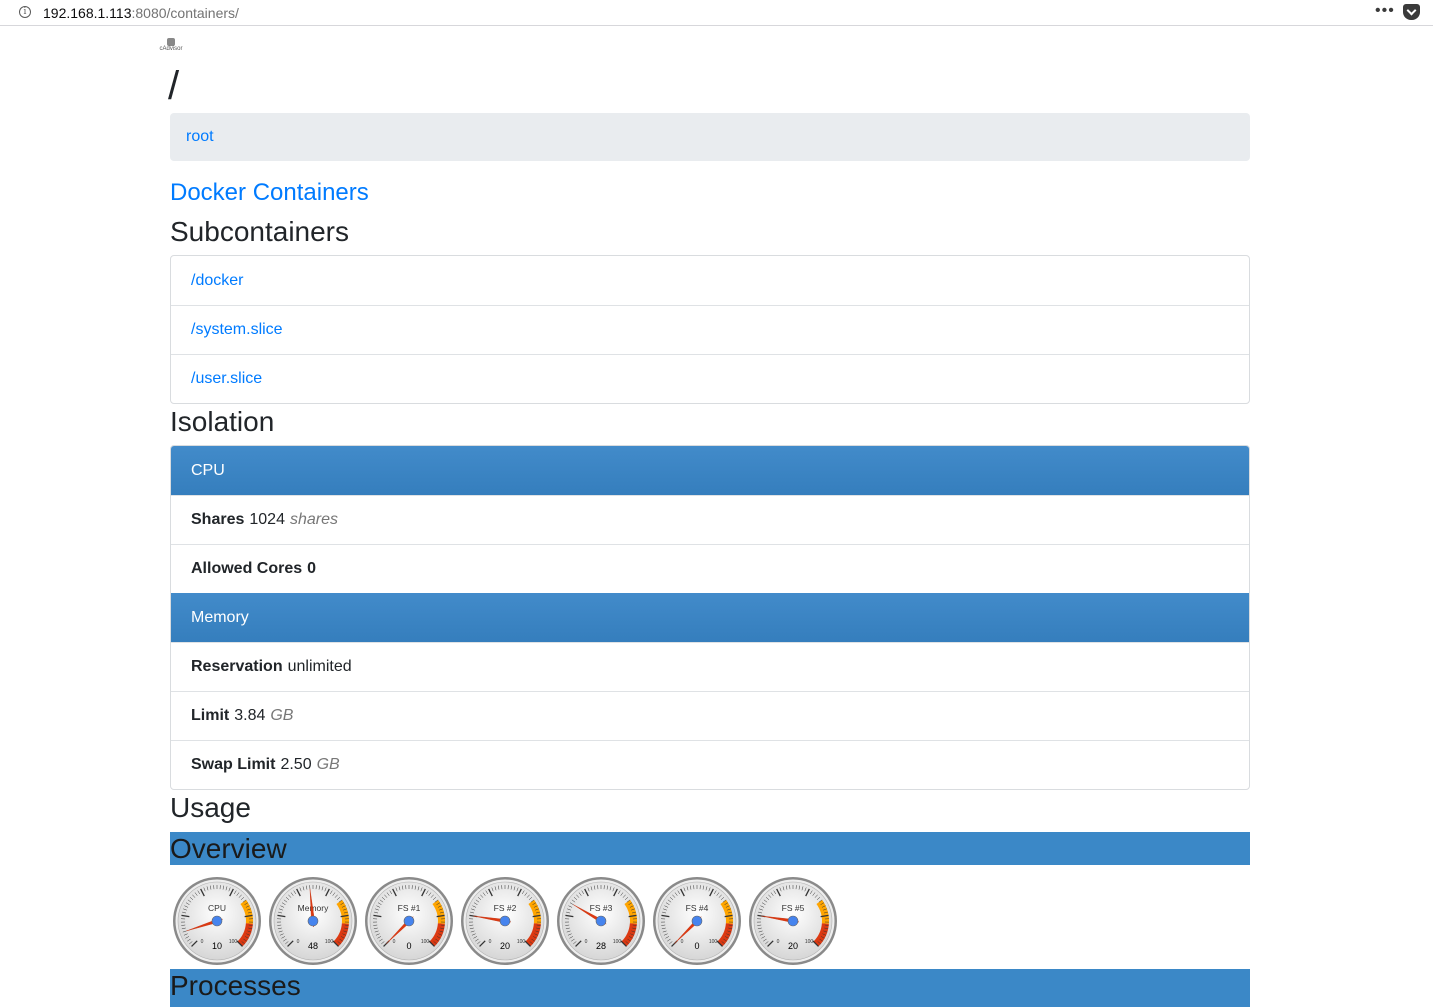  Describe the element at coordinates (250, 715) in the screenshot. I see `limit-value: 3.84` at that location.